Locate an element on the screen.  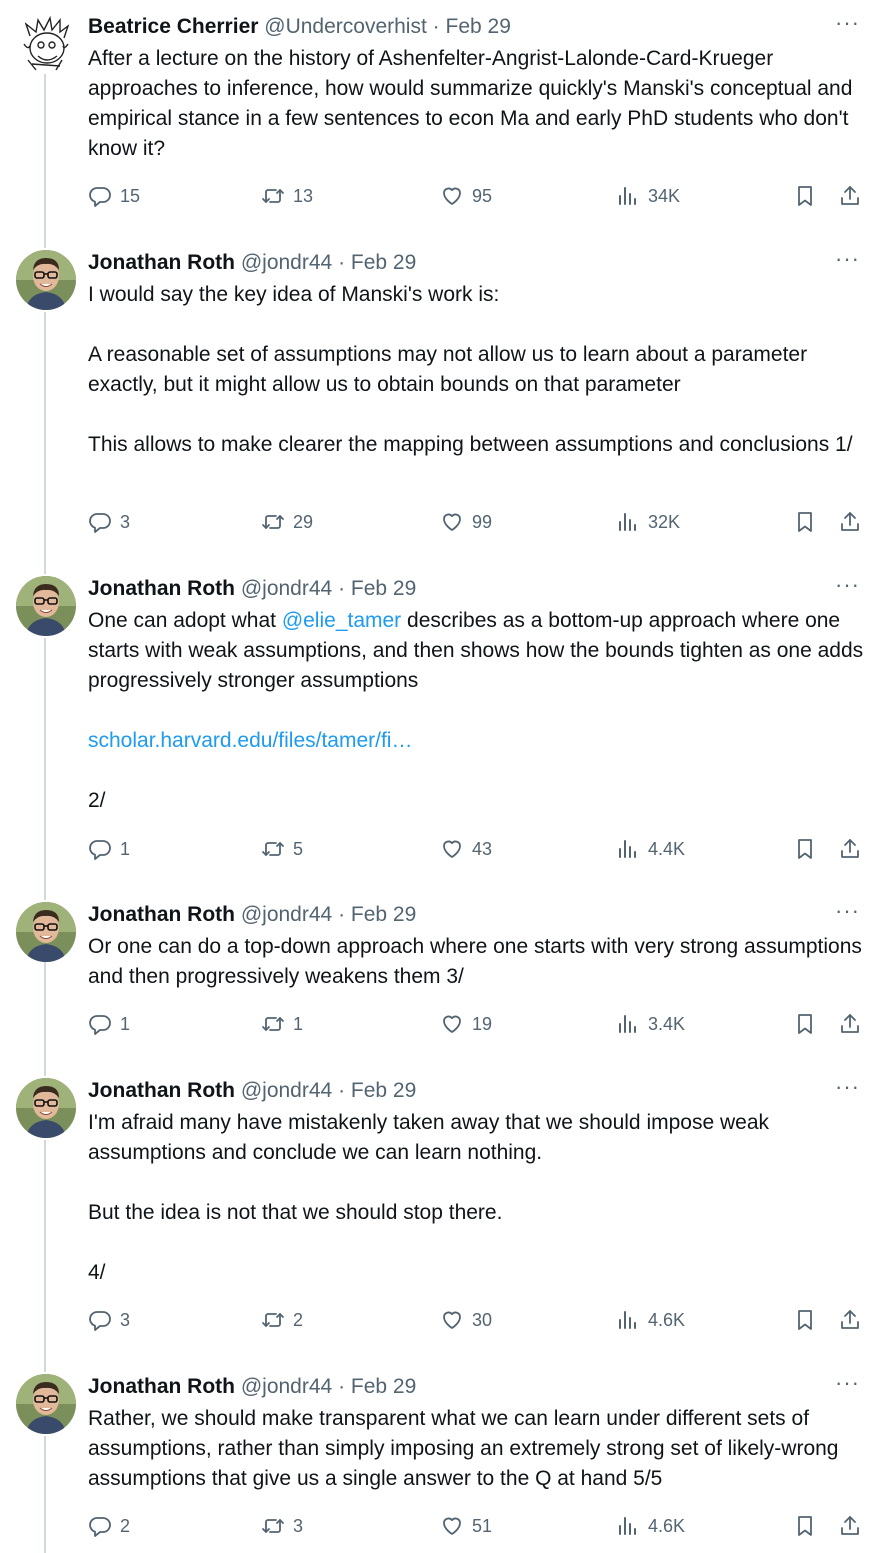
retweet-button: 2 is located at coordinates (282, 1320).